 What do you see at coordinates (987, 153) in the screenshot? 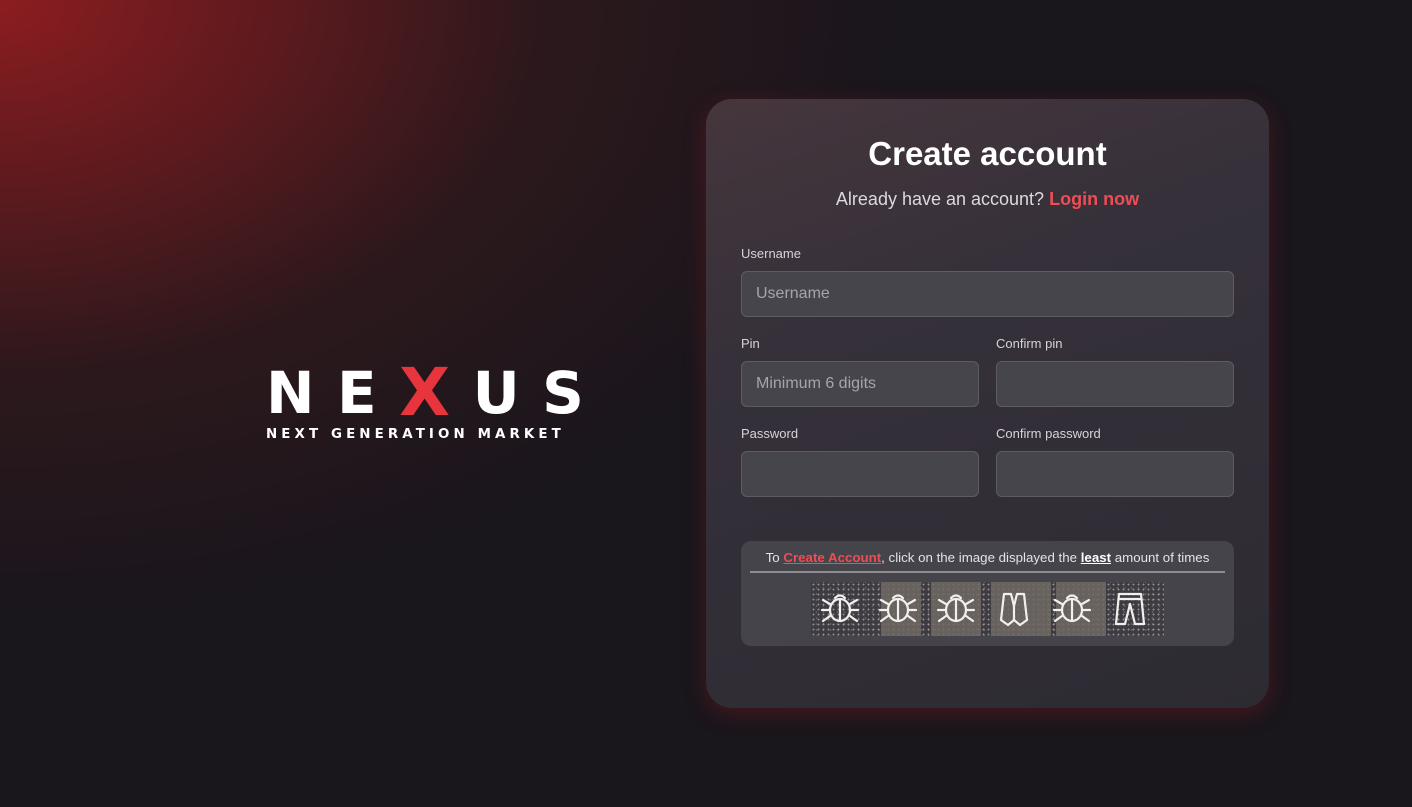
I see `page-title: Create account` at bounding box center [987, 153].